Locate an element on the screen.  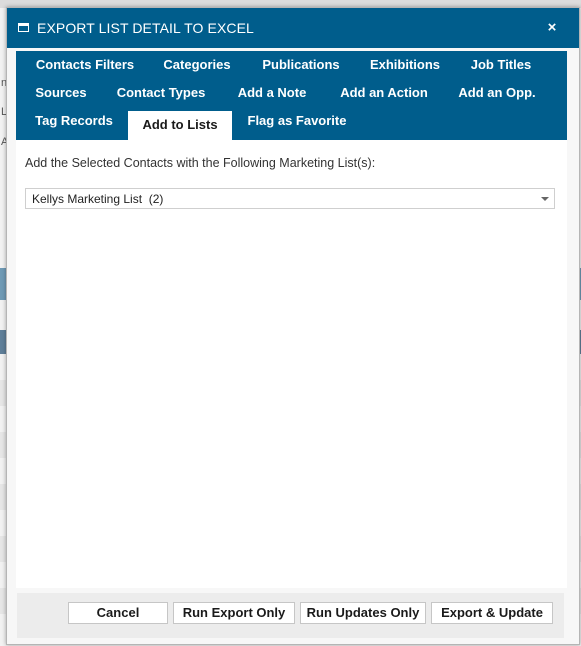
tab-sources: Sources is located at coordinates (61, 93).